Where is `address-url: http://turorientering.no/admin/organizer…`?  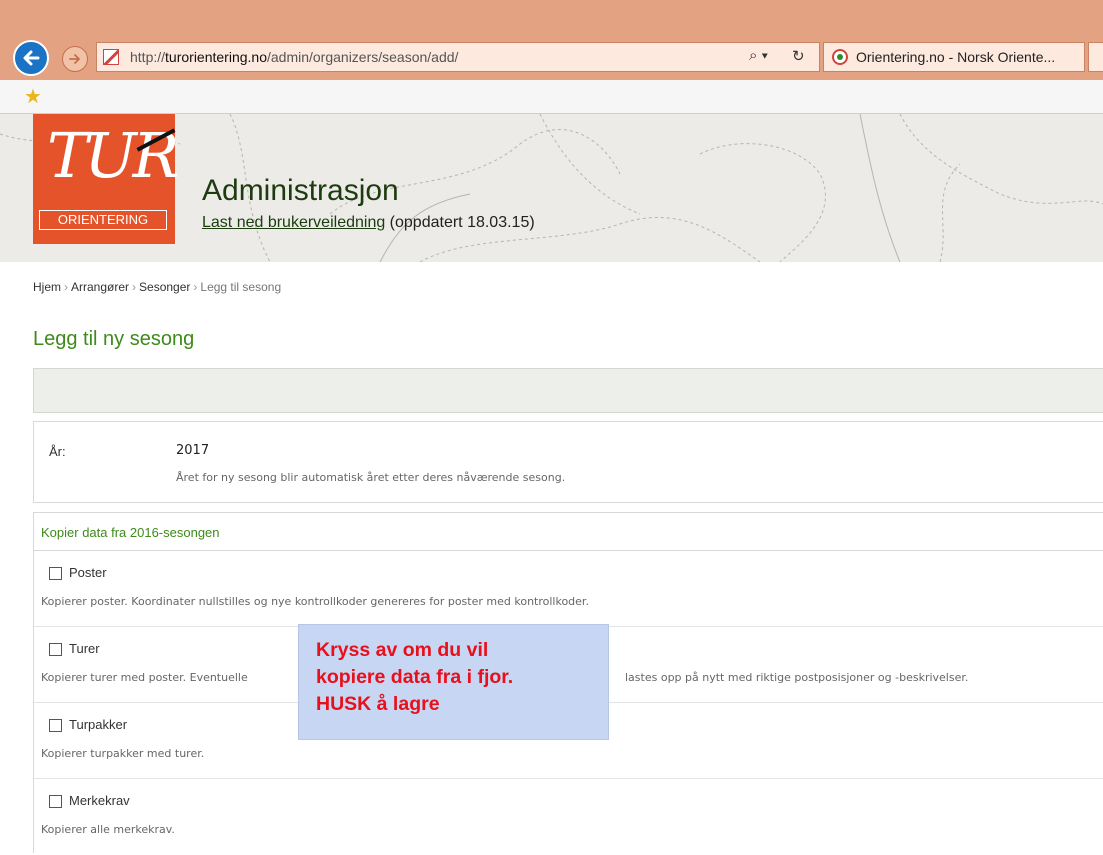
address-url: http://turorientering.no/admin/organizer… is located at coordinates (294, 57).